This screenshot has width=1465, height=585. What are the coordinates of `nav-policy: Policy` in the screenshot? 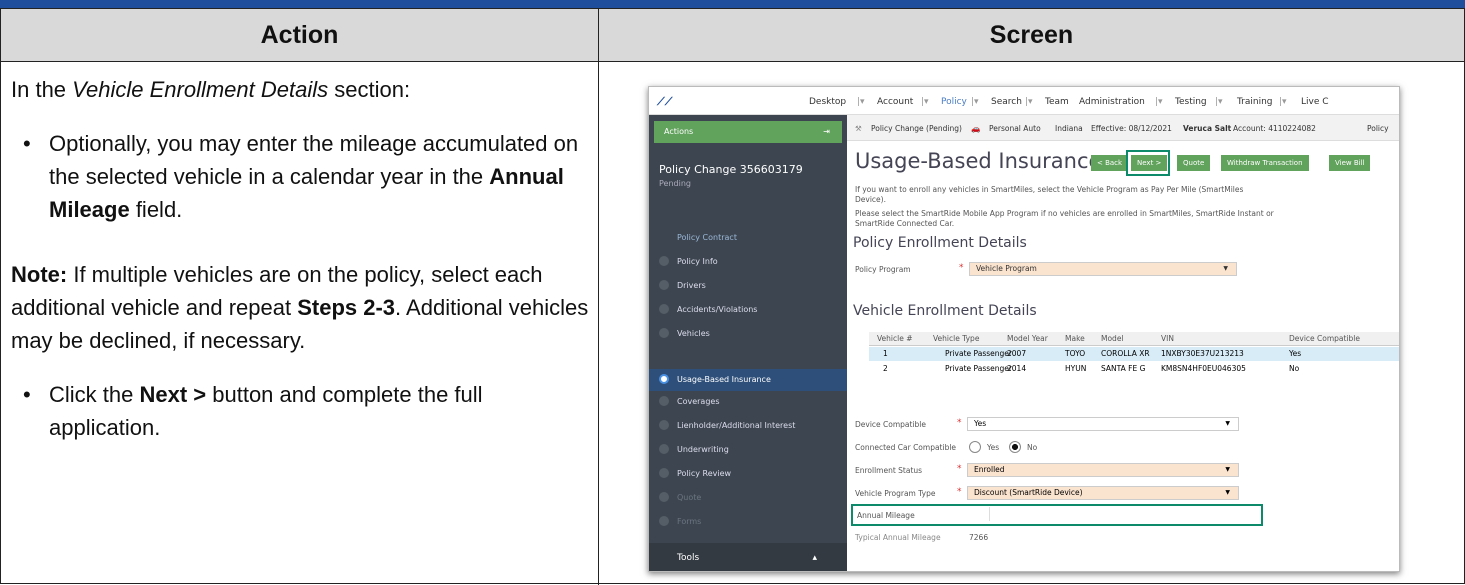 It's located at (954, 102).